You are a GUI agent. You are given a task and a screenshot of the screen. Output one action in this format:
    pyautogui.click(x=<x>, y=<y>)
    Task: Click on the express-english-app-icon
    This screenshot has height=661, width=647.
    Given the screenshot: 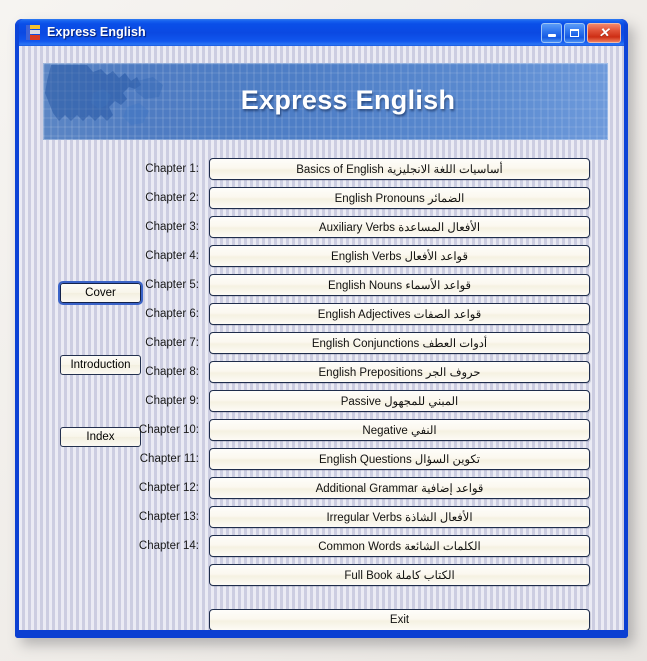 What is the action you would take?
    pyautogui.click(x=33, y=32)
    